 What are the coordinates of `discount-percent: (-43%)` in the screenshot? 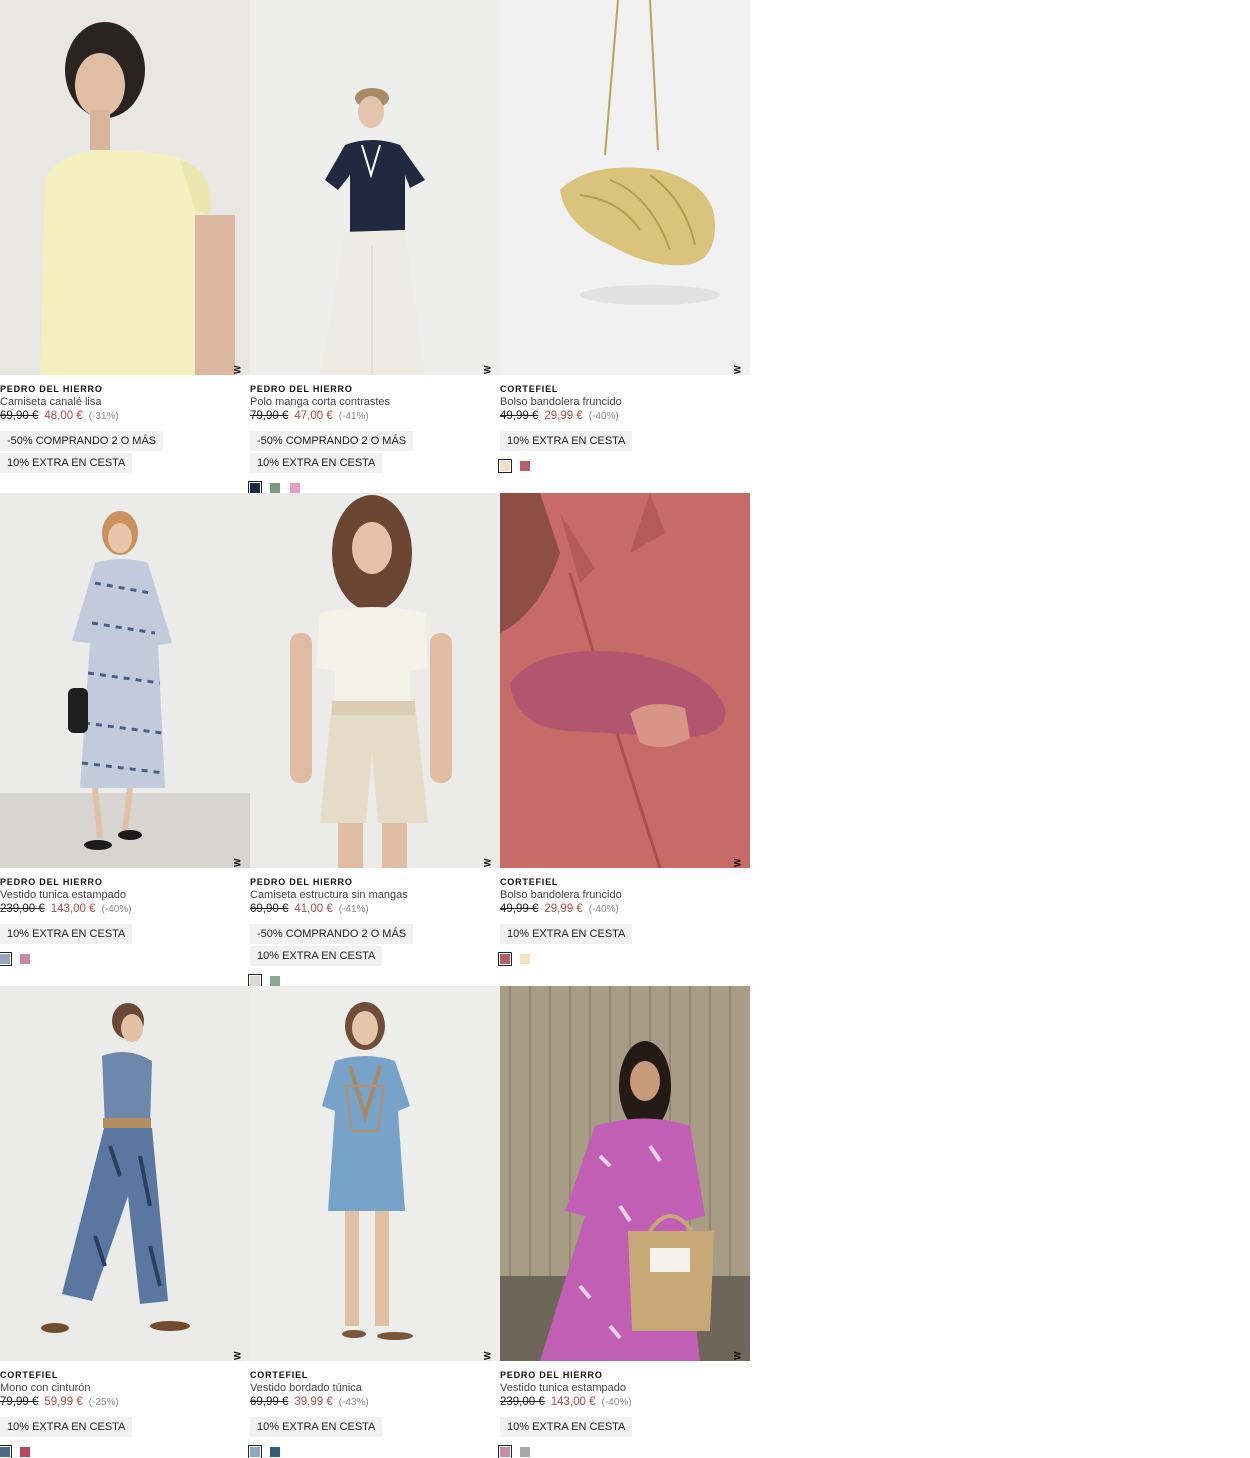 It's located at (353, 1402).